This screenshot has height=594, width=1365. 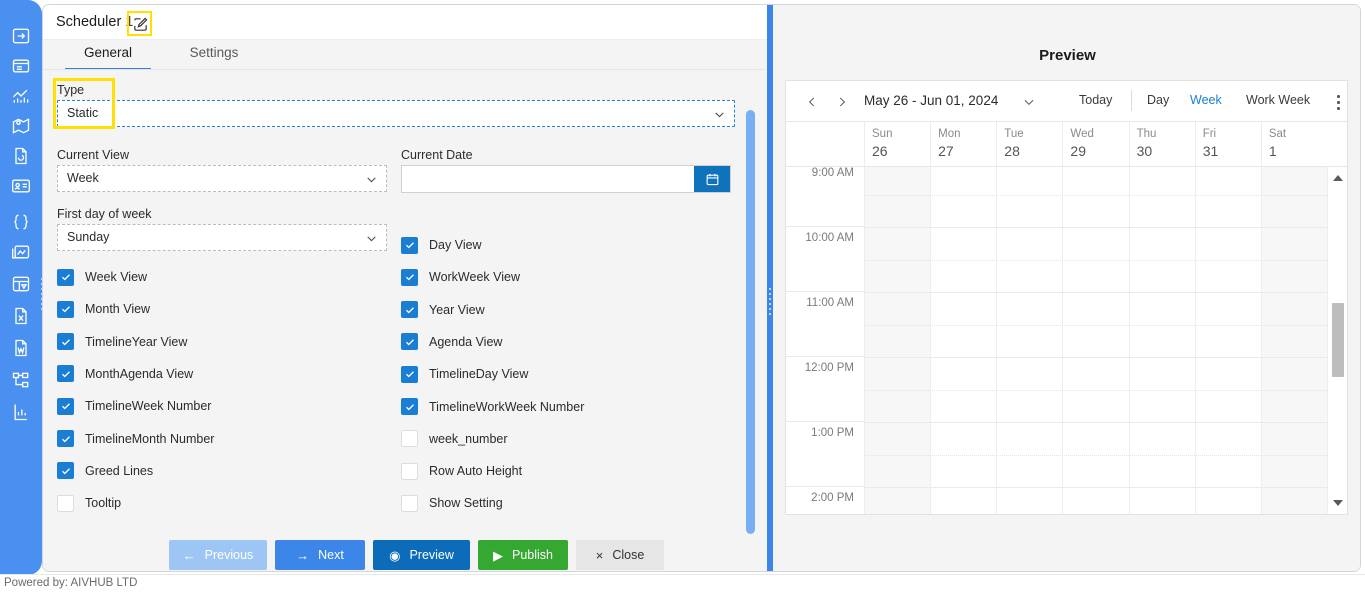 I want to click on id-card-icon, so click(x=21, y=186).